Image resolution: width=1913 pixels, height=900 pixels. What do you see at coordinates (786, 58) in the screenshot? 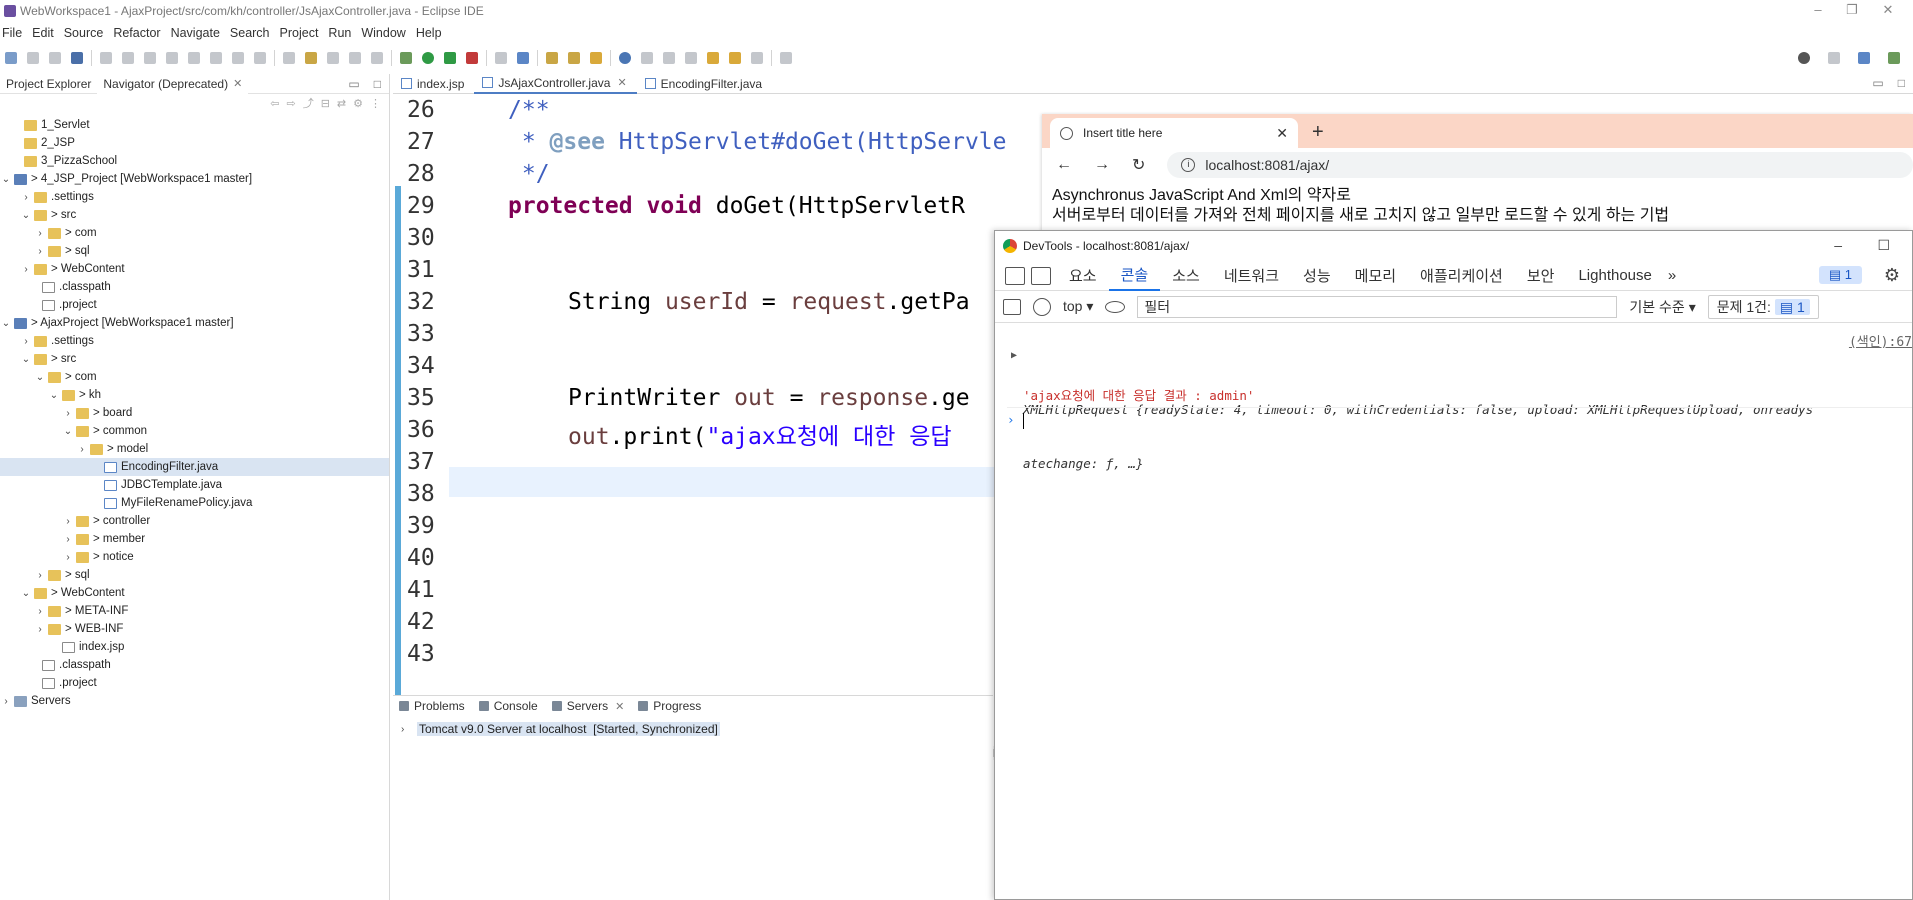
I see `pin-editor-icon` at bounding box center [786, 58].